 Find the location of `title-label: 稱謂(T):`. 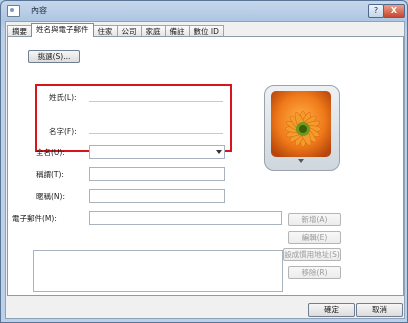

title-label: 稱謂(T): is located at coordinates (50, 174).